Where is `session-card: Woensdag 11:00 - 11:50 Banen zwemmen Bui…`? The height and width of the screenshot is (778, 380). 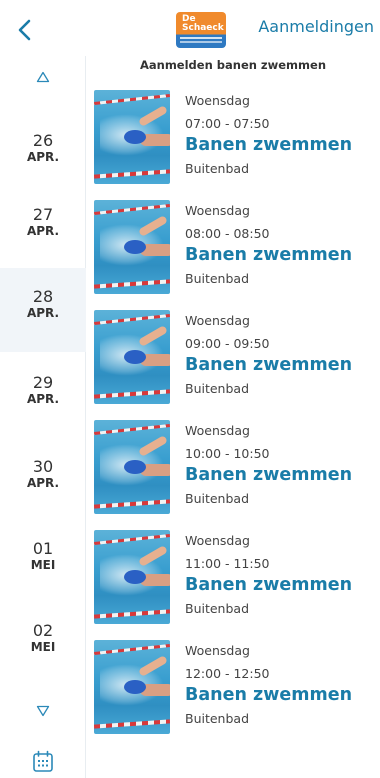
session-card: Woensdag 11:00 - 11:50 Banen zwemmen Bui… is located at coordinates (233, 582).